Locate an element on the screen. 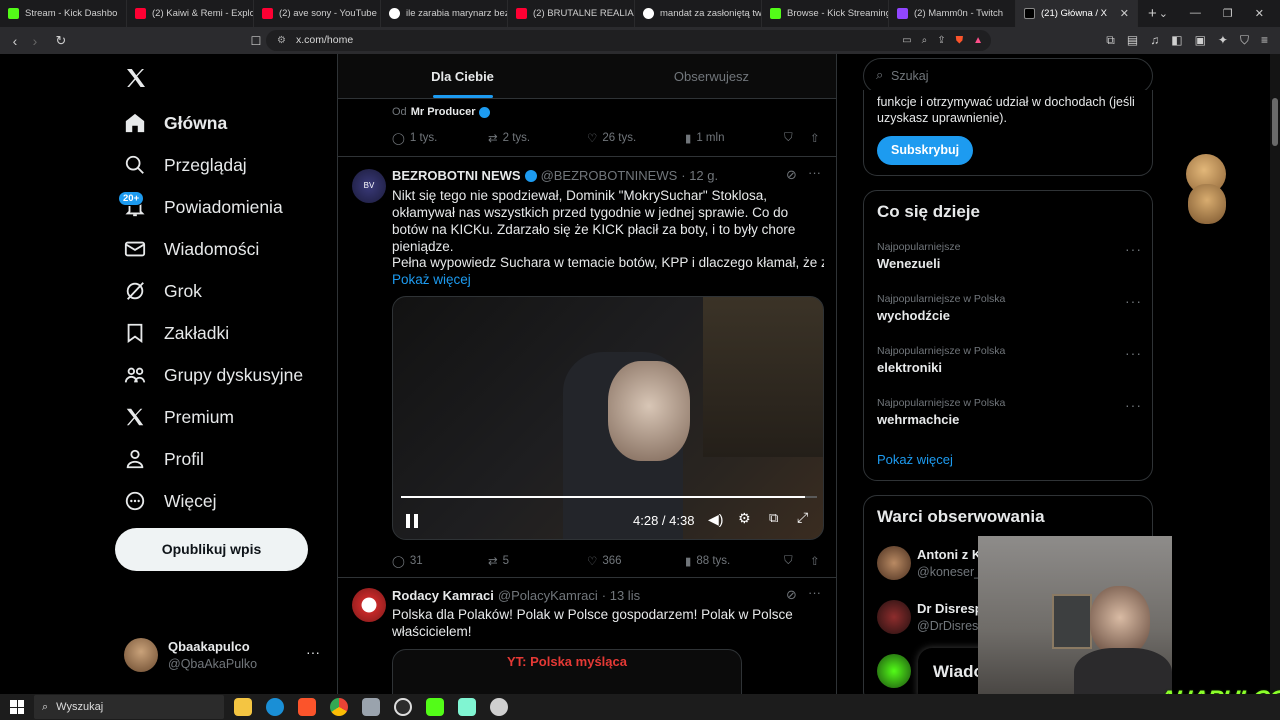  nav-messages: Wiadomości is located at coordinates (191, 249).